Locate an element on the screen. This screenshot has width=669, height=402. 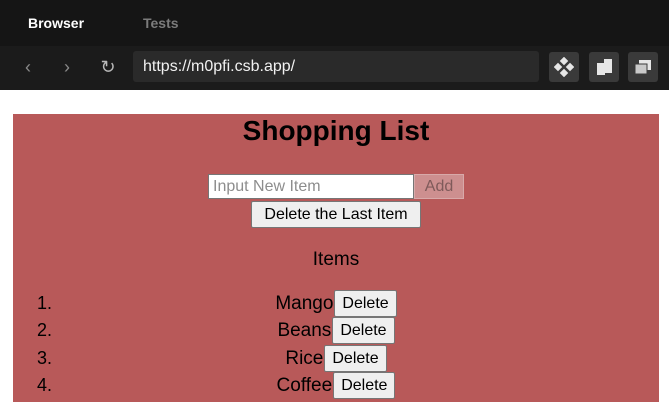
list-item: 4. Coffee Delete is located at coordinates (336, 385).